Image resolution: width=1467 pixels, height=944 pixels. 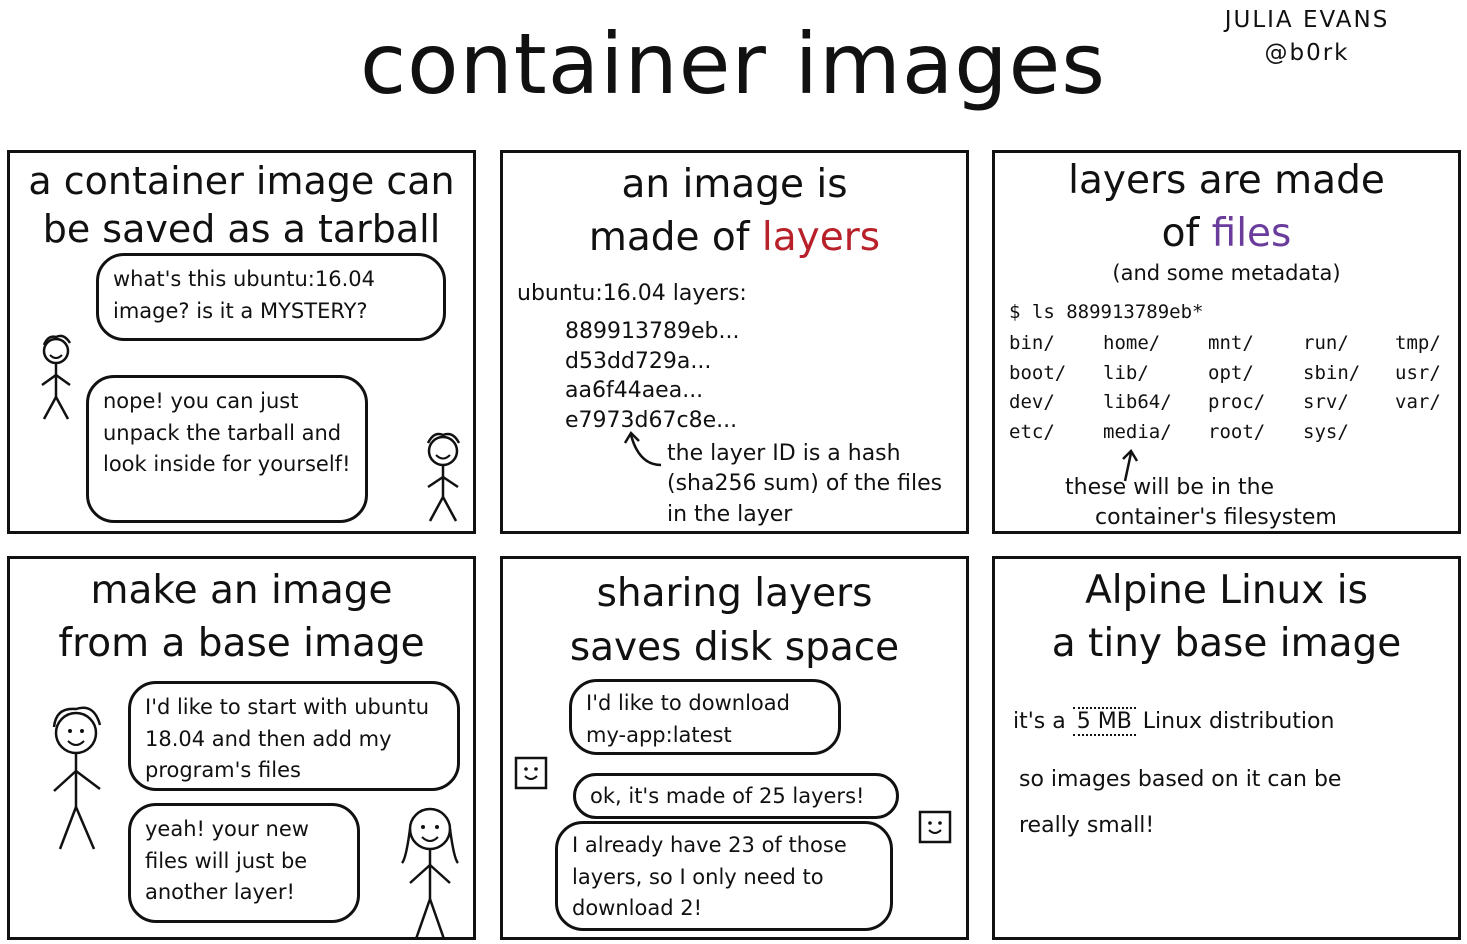 What do you see at coordinates (1226, 180) in the screenshot?
I see `title-line: layers are made` at bounding box center [1226, 180].